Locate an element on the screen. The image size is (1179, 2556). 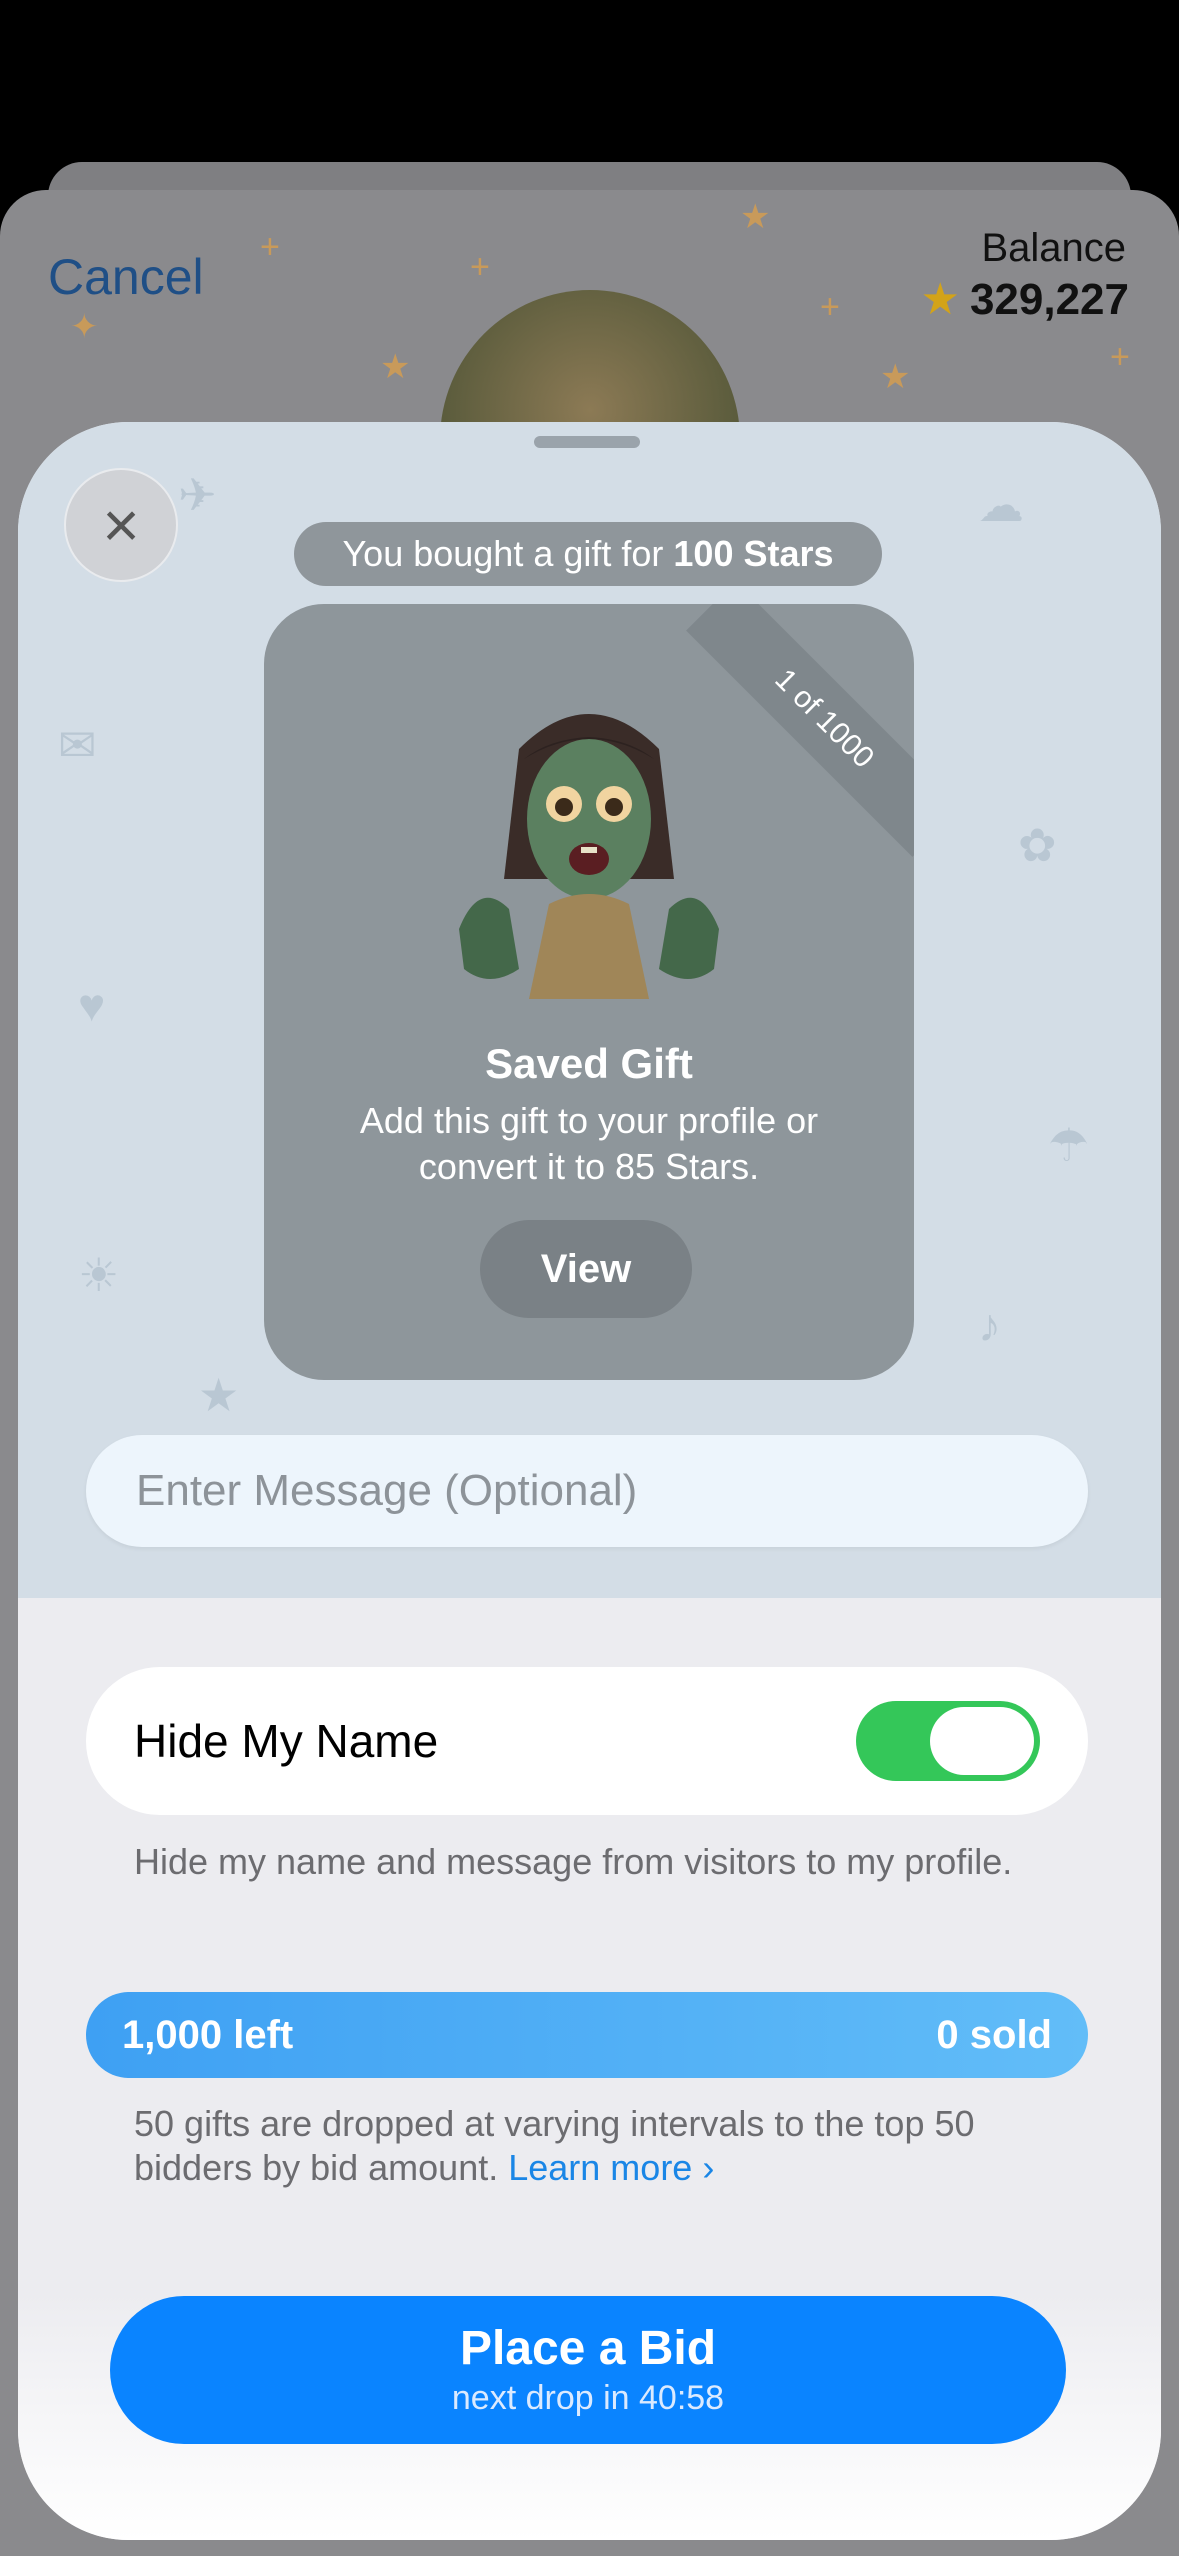
close-button: × is located at coordinates (121, 525).